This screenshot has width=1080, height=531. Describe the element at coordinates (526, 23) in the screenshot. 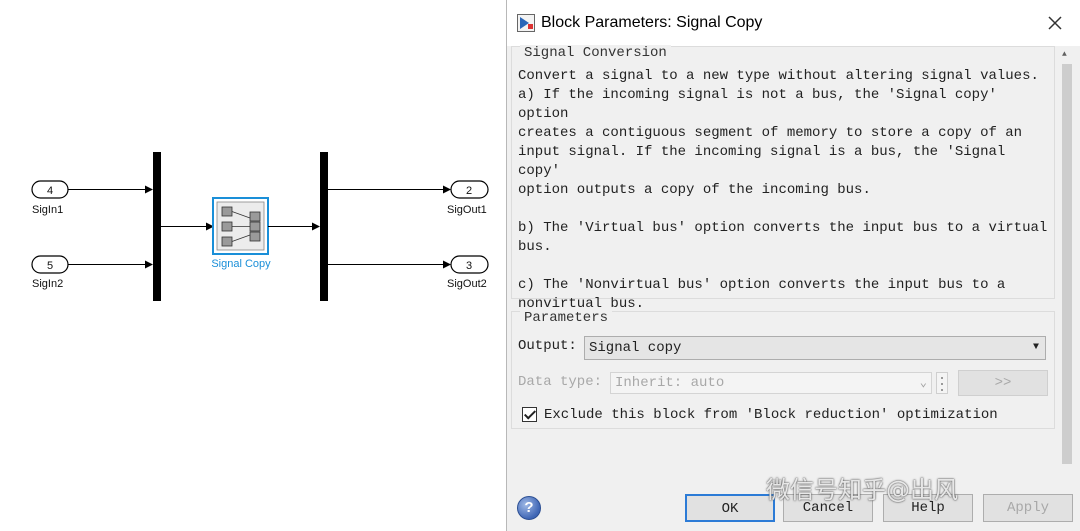

I see `simulink-icon` at that location.